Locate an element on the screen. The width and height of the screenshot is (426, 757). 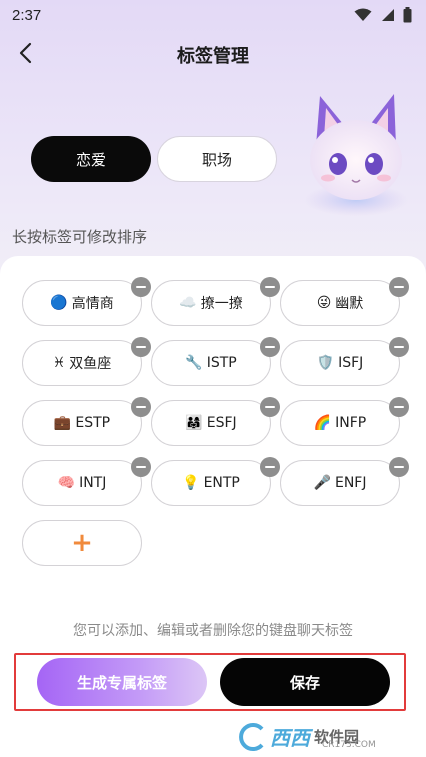
tag-item: 🔧 ISTP is located at coordinates (215, 361).